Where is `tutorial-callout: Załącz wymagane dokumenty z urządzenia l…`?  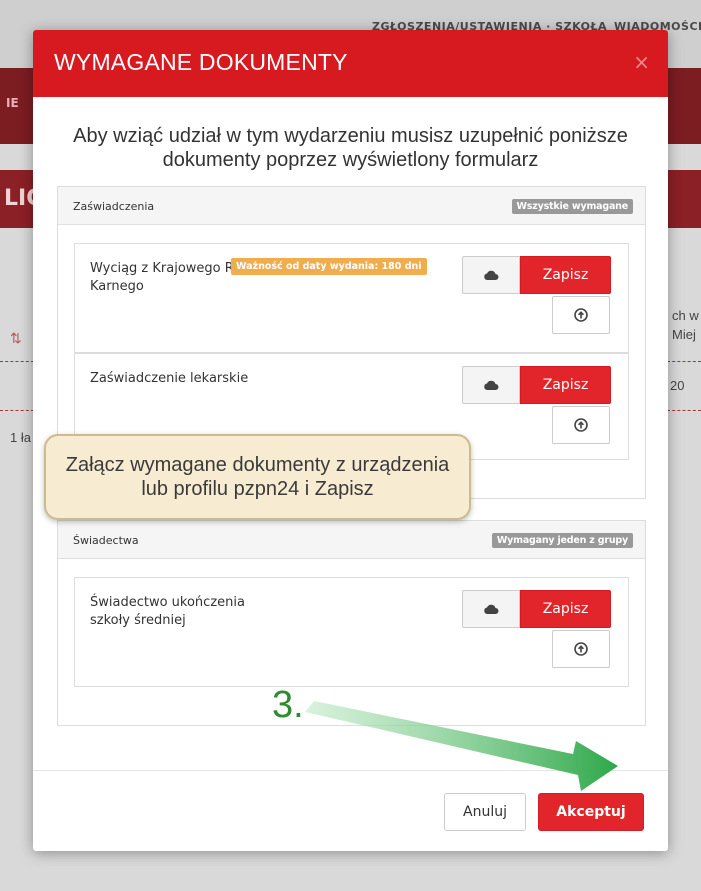
tutorial-callout: Załącz wymagane dokumenty z urządzenia l… is located at coordinates (257, 477).